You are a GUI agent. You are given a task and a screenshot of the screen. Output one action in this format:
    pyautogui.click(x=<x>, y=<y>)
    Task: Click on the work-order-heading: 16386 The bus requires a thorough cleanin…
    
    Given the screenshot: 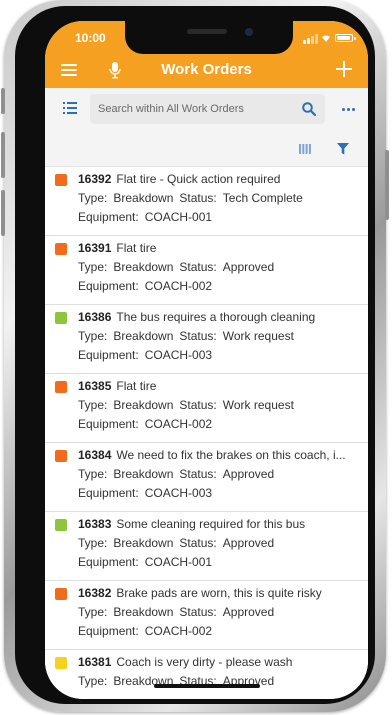 What is the action you would take?
    pyautogui.click(x=220, y=317)
    